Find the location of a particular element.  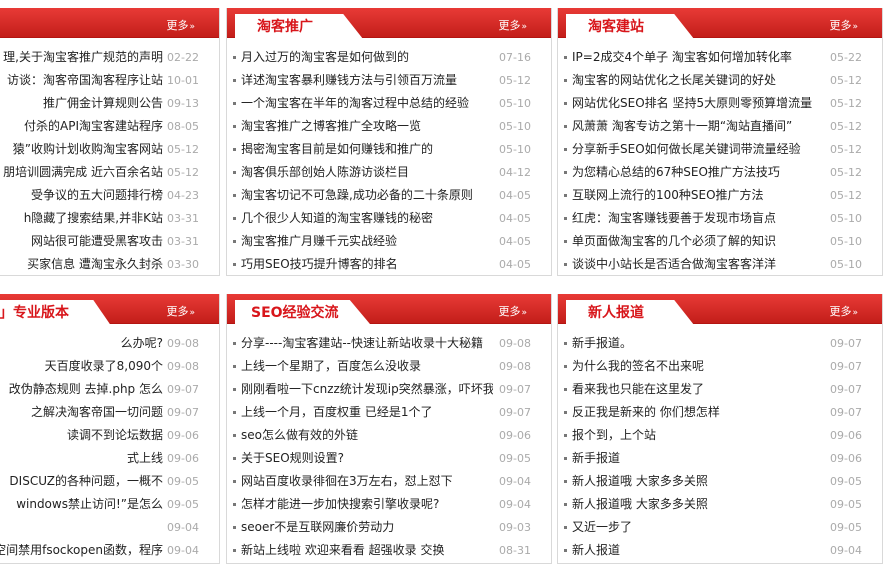

list-item: 式上线 09-06 is located at coordinates (109, 458).